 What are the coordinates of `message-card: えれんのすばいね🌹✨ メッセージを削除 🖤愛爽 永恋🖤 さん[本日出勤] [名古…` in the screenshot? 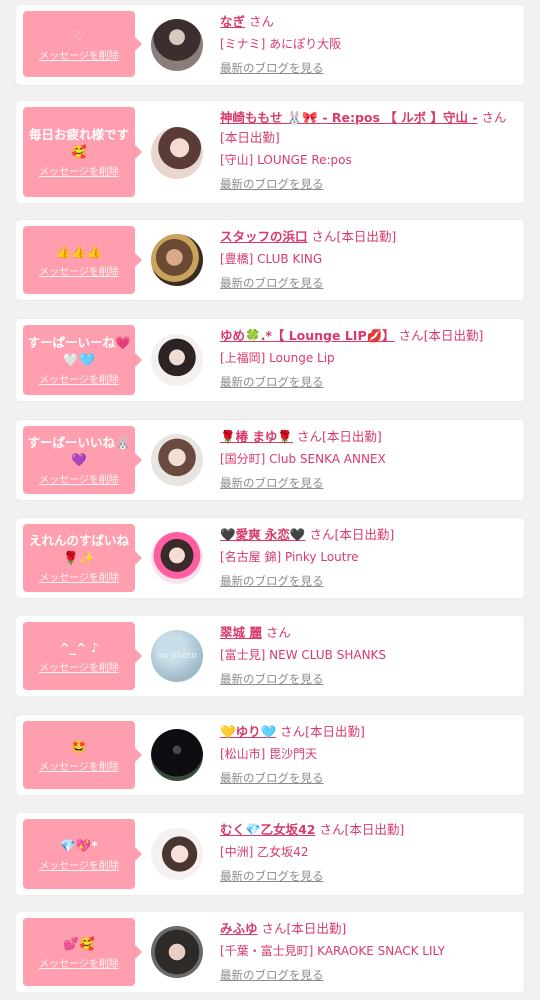 It's located at (270, 558).